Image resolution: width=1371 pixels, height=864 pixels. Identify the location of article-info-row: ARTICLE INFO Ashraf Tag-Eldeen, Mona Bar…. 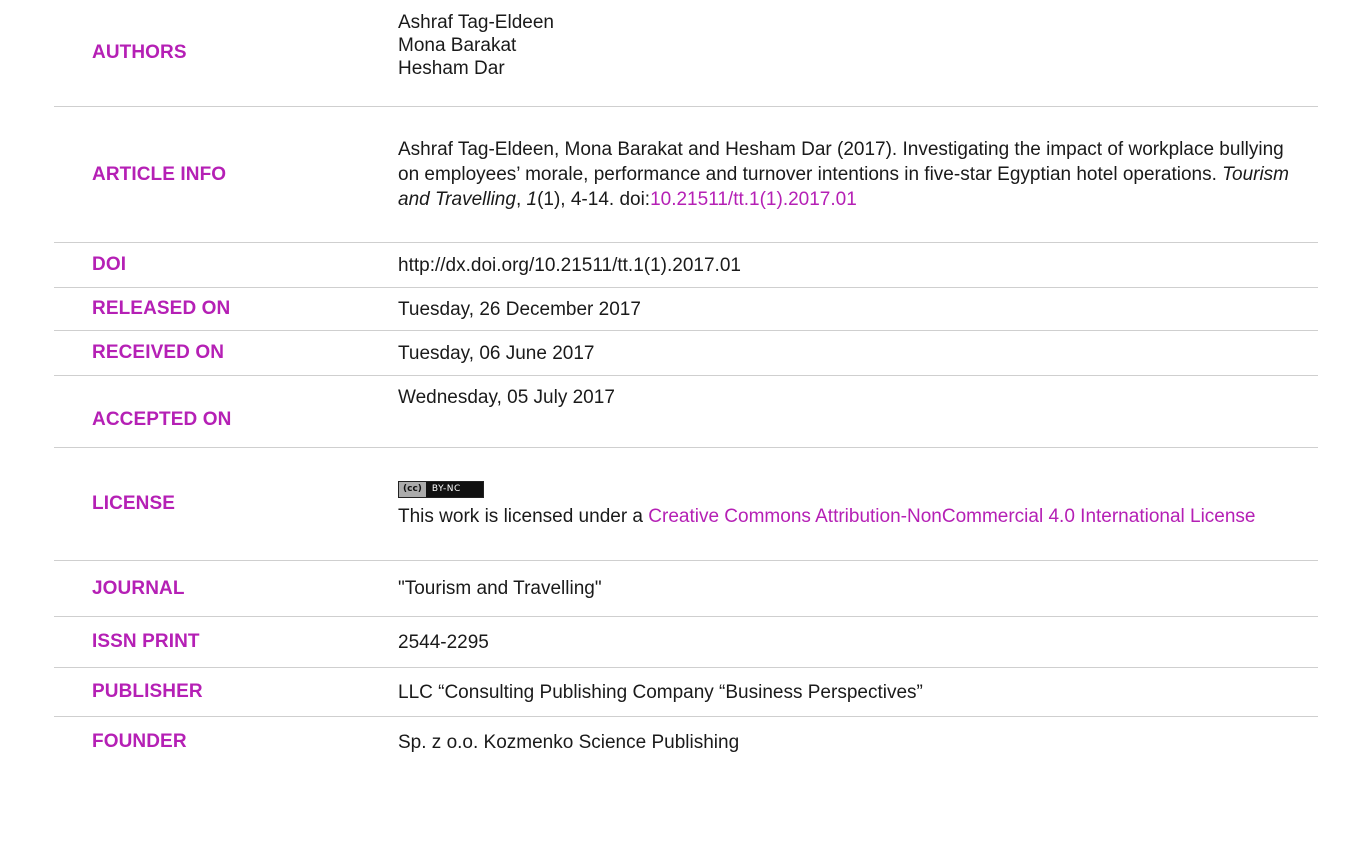
(686, 175).